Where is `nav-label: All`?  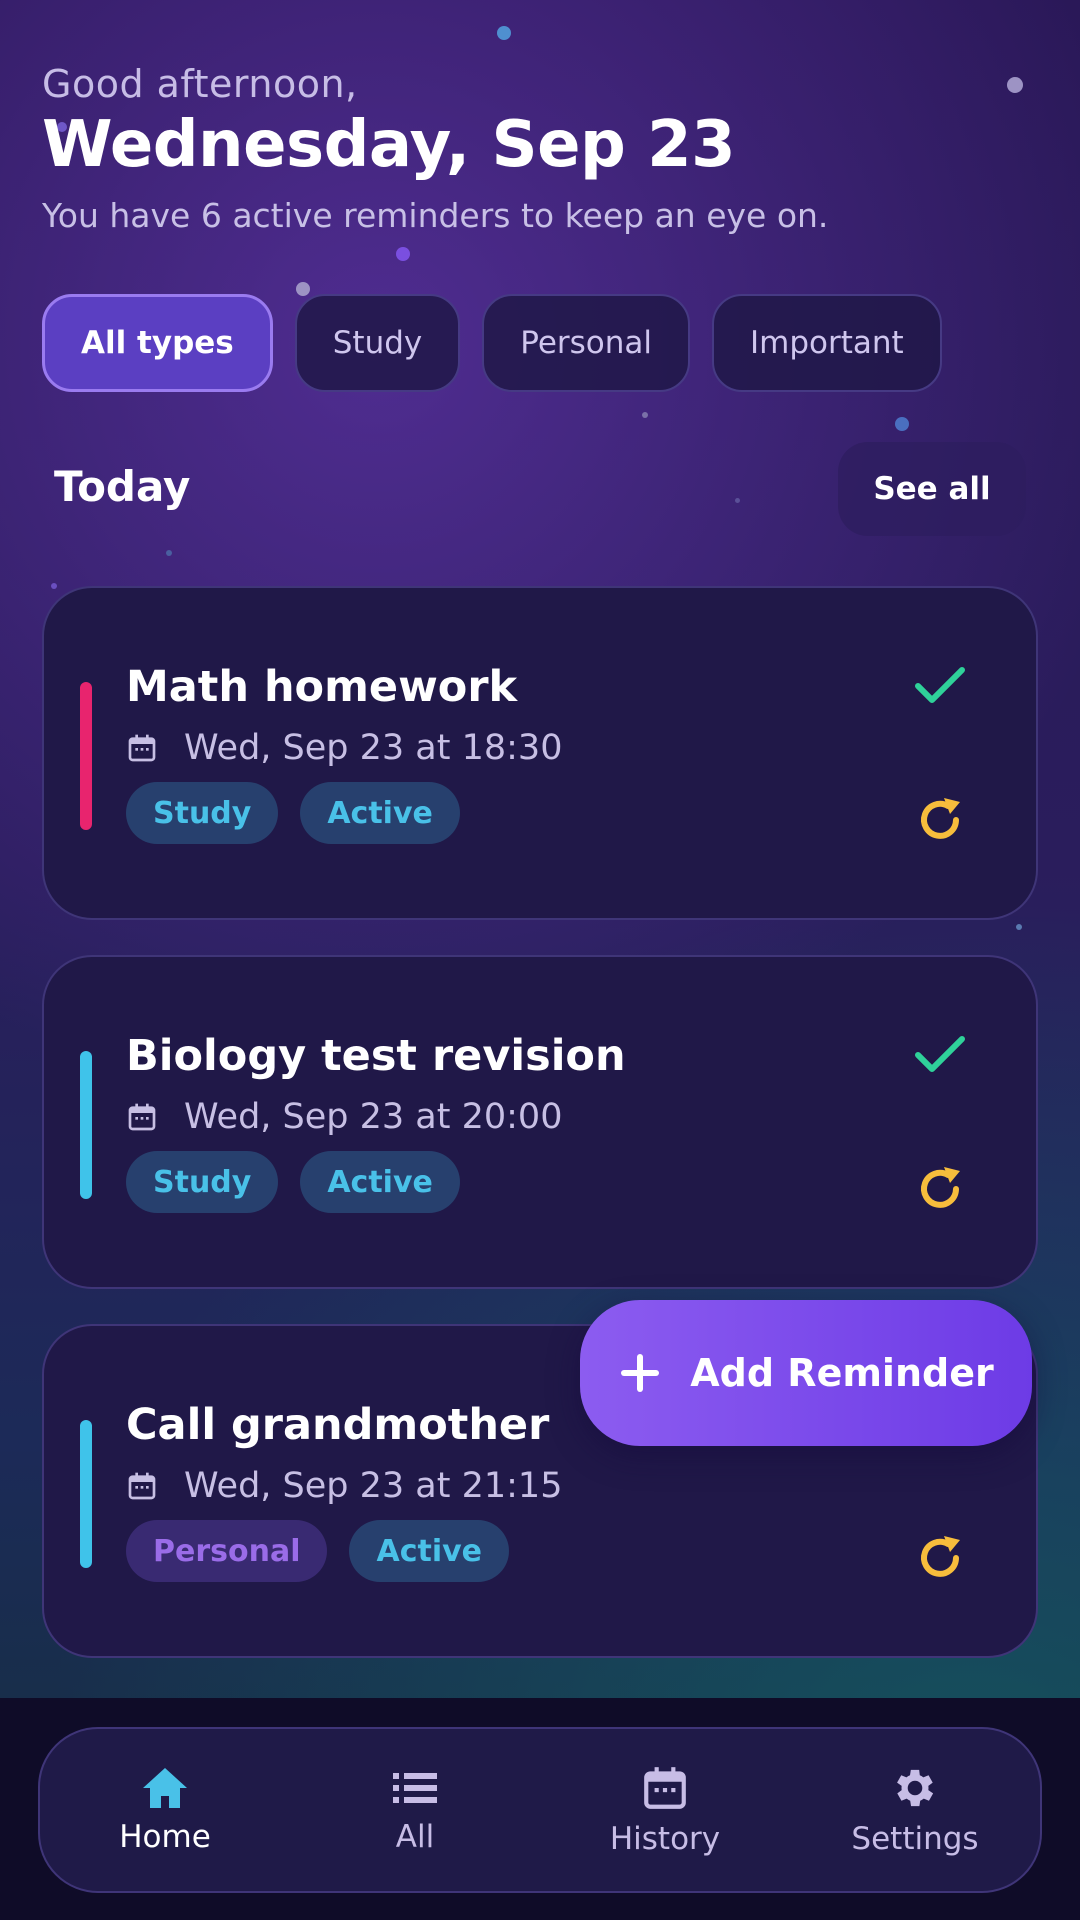
nav-label: All is located at coordinates (415, 1837).